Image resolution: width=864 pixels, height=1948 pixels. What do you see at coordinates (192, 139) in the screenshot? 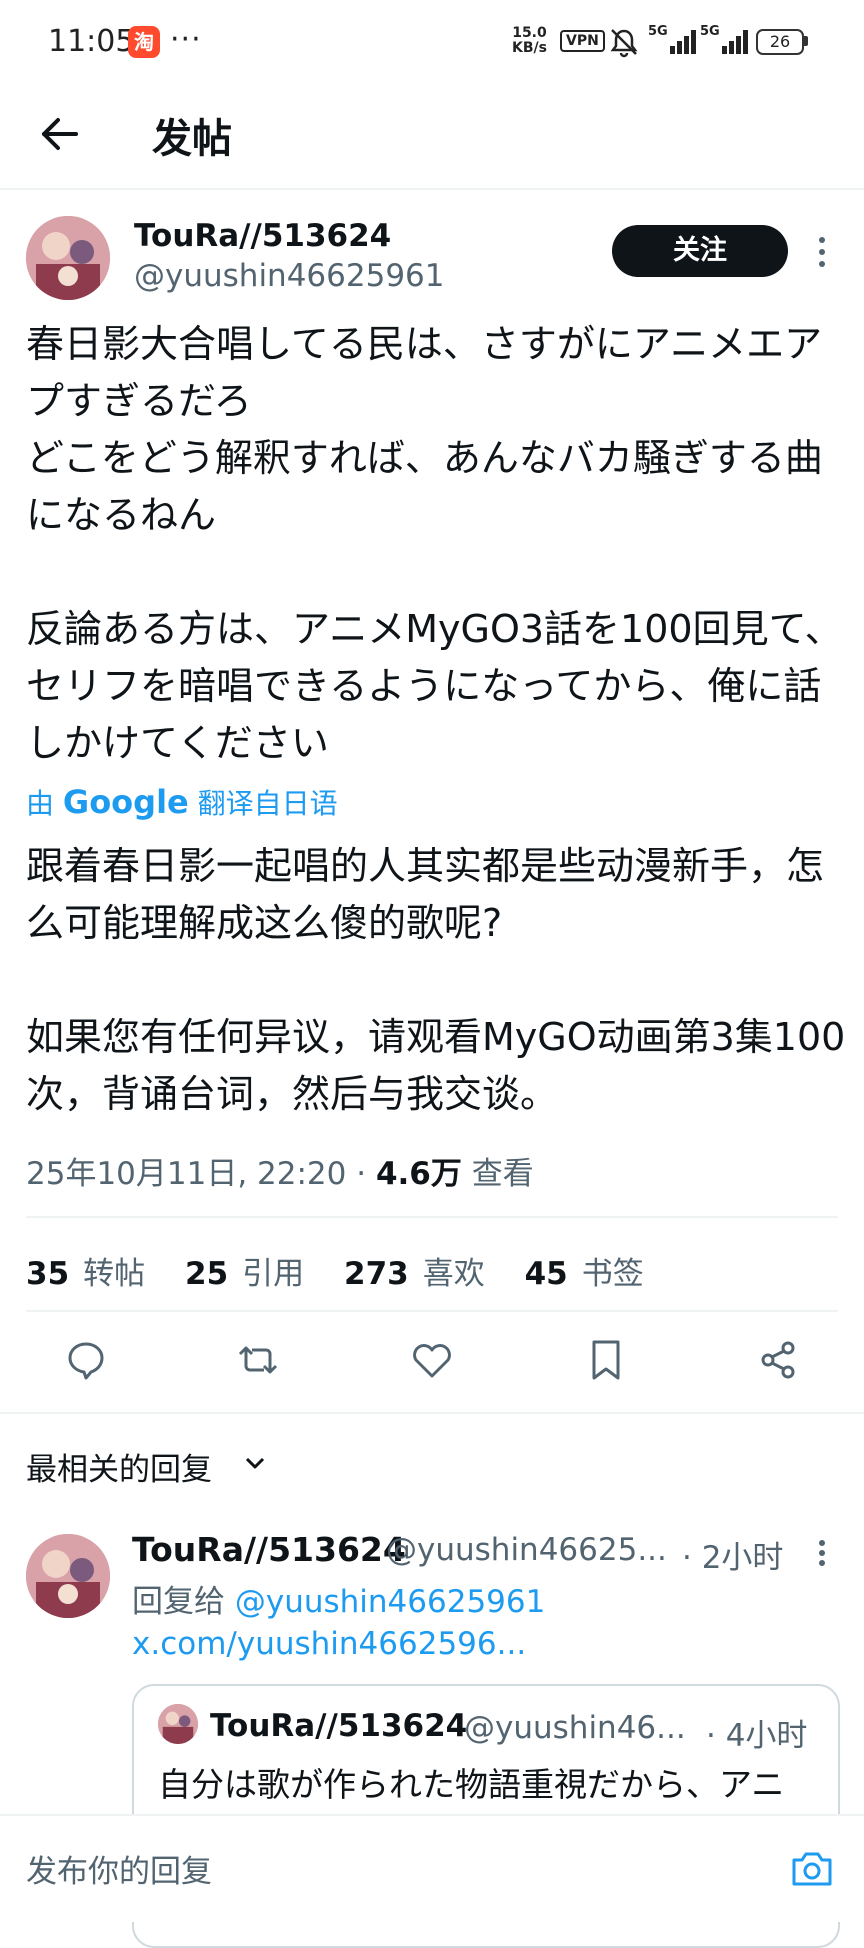
I see `page-title: 发帖` at bounding box center [192, 139].